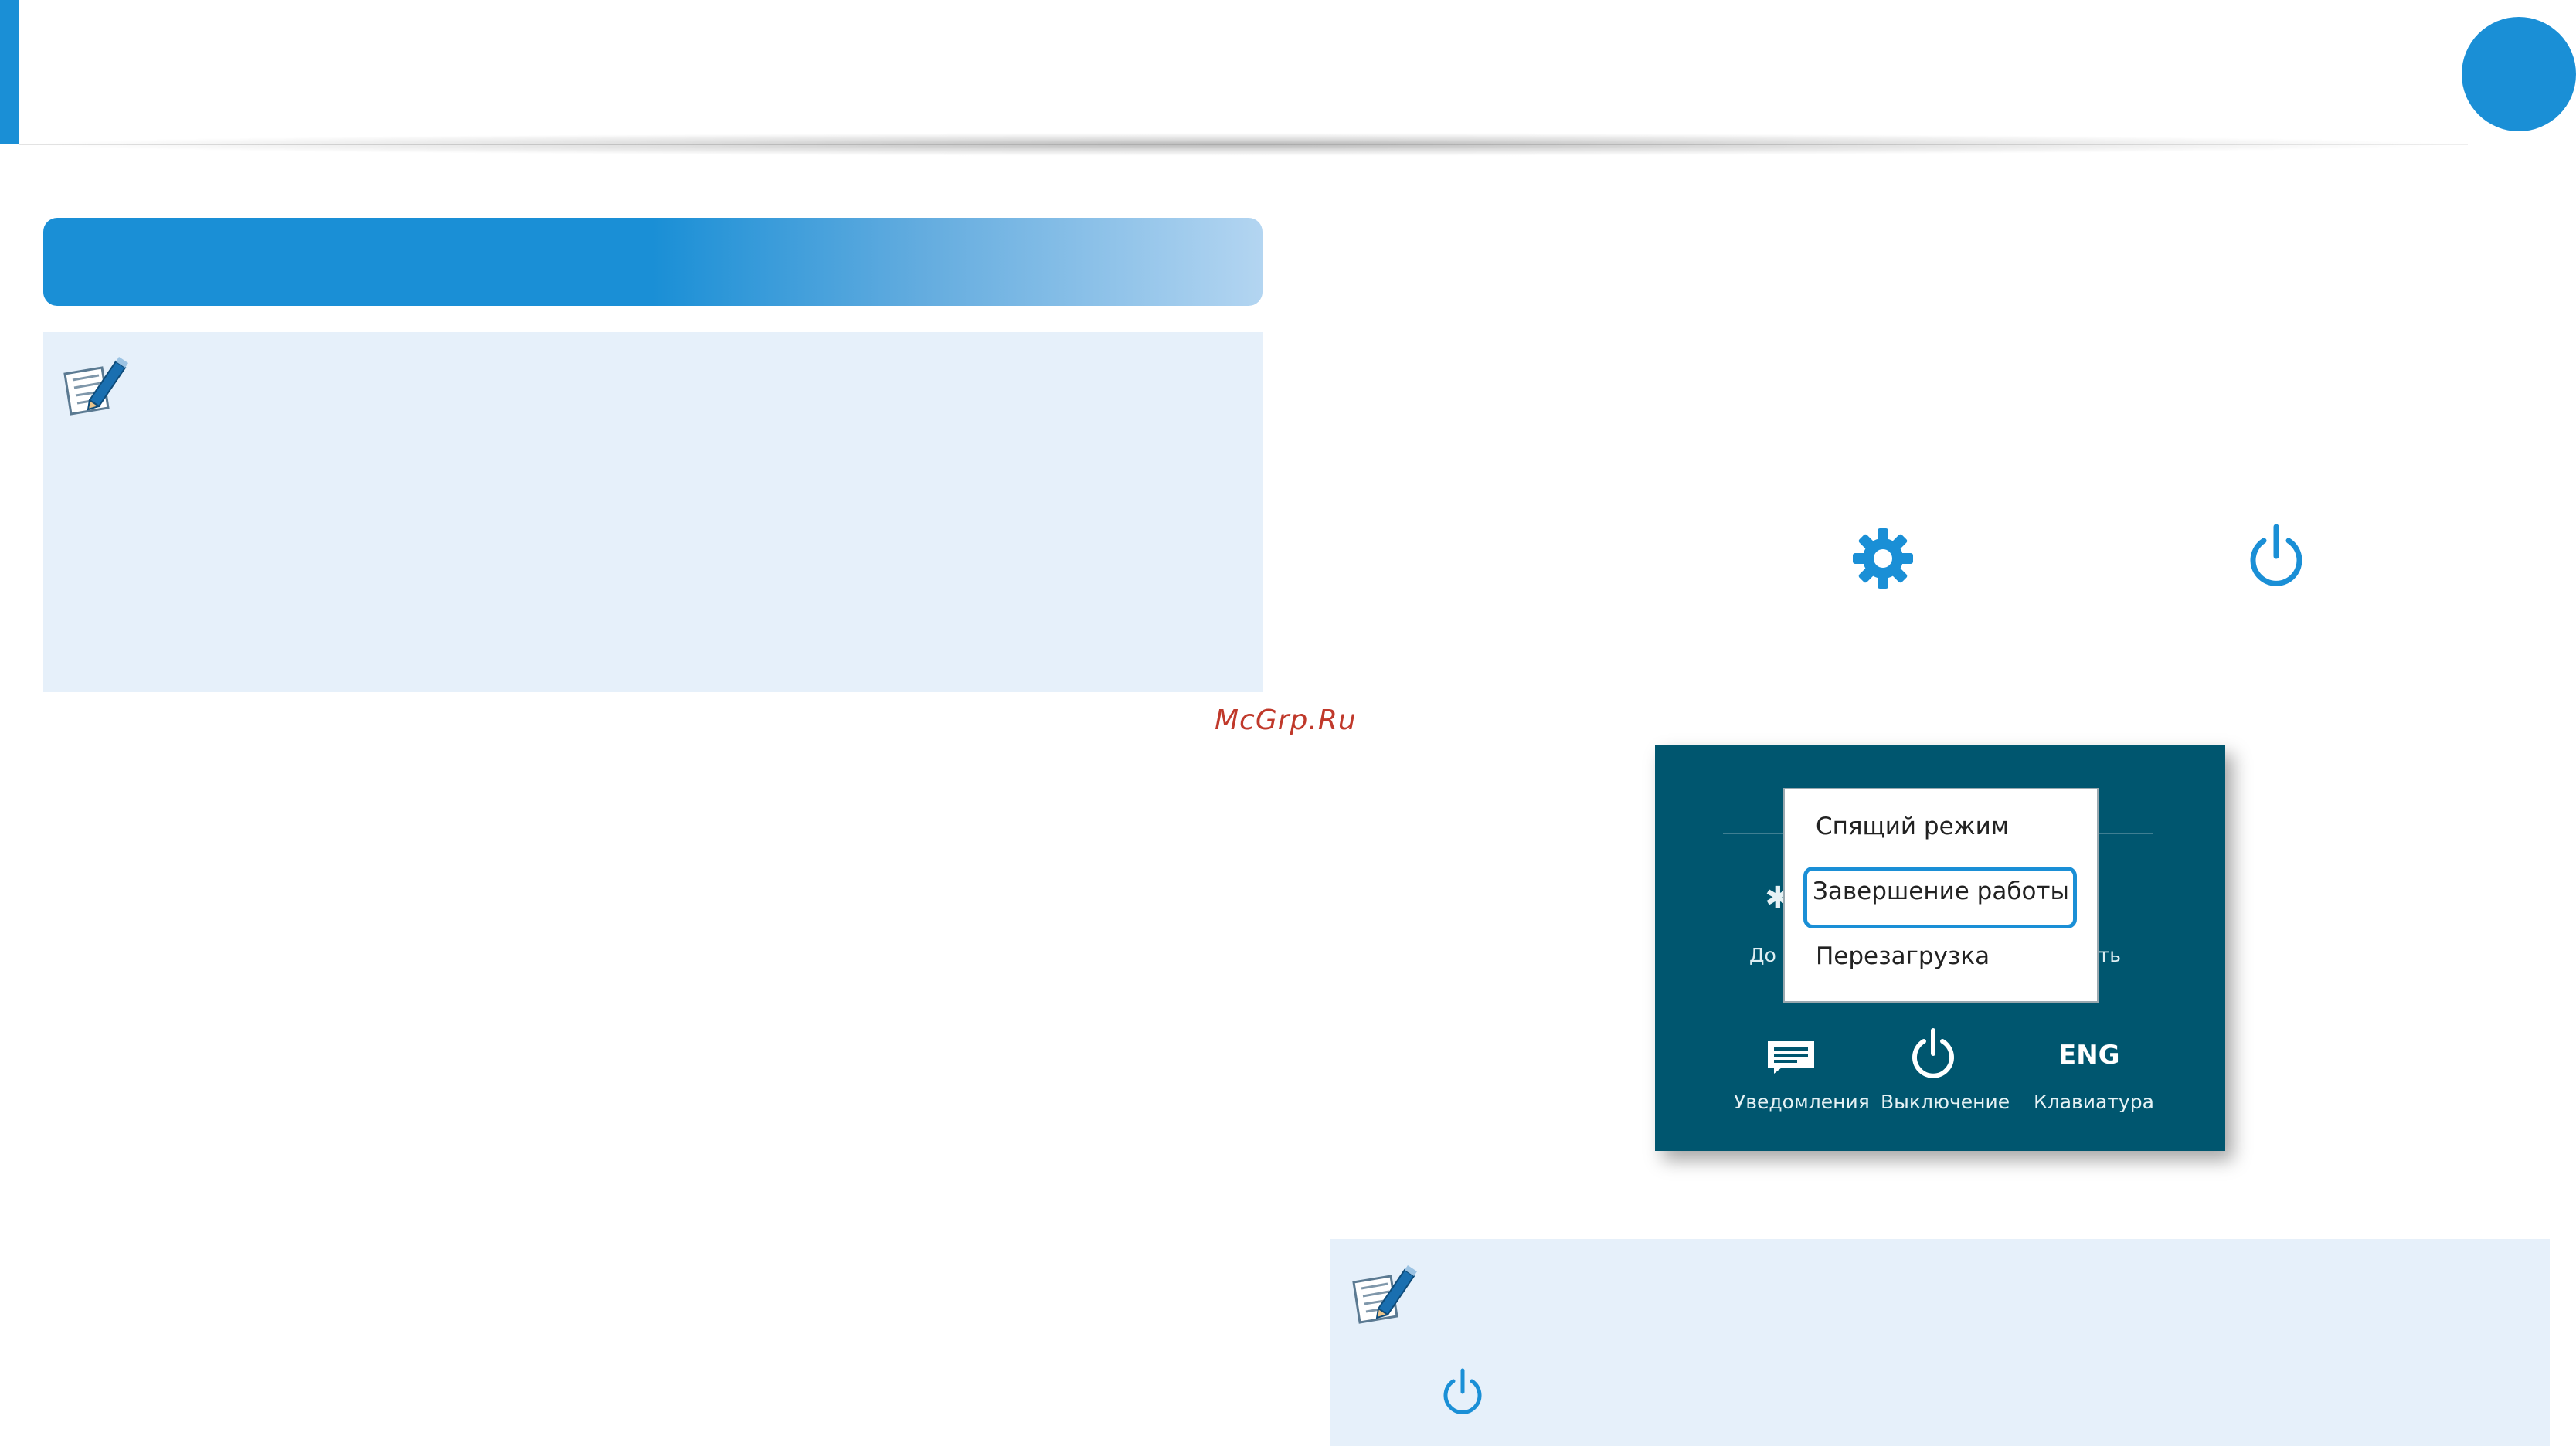  What do you see at coordinates (1903, 956) in the screenshot?
I see `menu-item-restart: Перезагрузка` at bounding box center [1903, 956].